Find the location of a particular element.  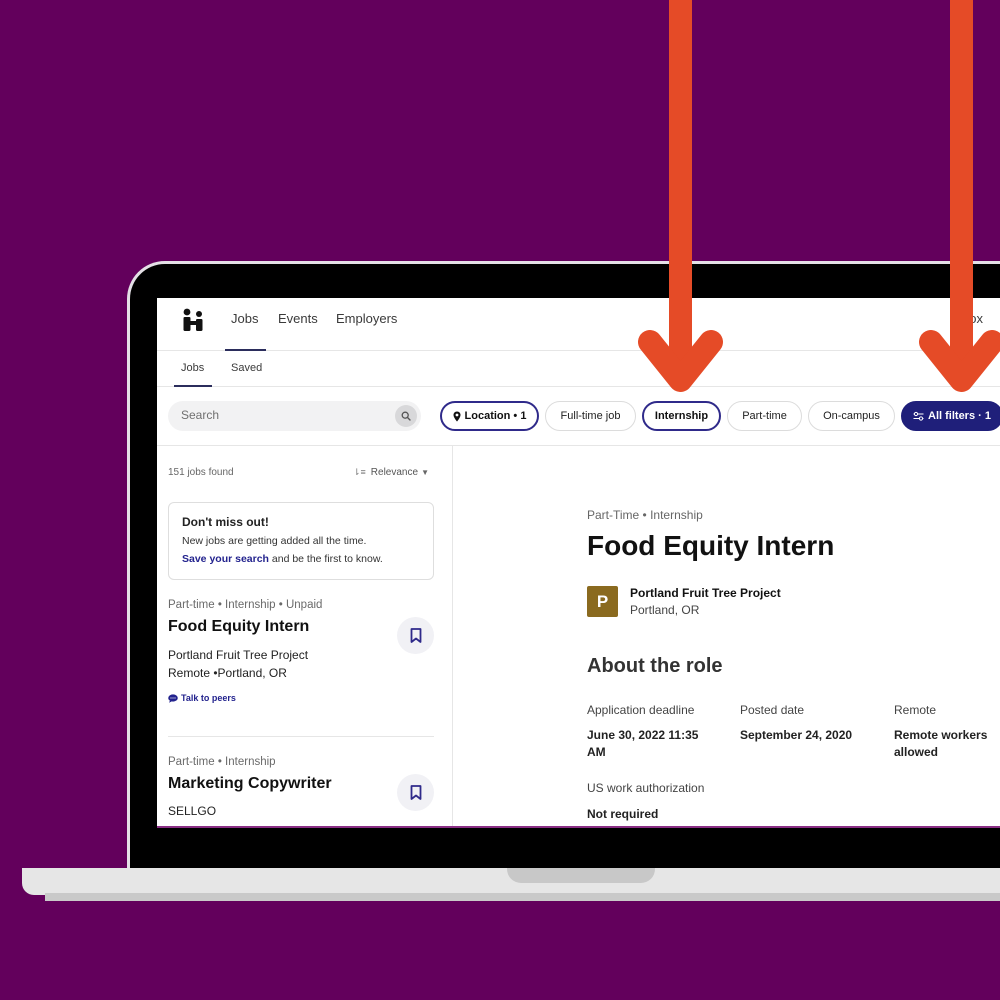

save-search-link: Save your search is located at coordinates (225, 559).